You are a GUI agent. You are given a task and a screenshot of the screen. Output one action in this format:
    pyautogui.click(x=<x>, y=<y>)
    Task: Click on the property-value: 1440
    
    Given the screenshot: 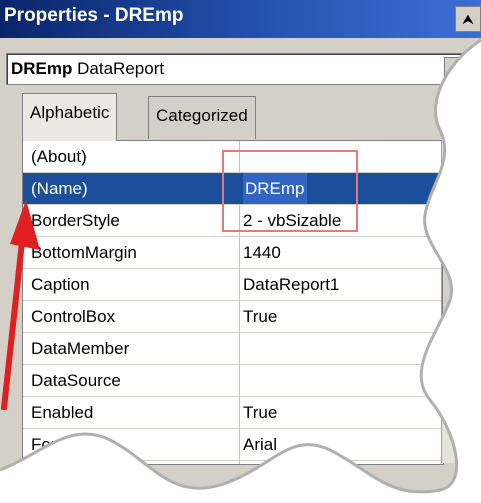 What is the action you would take?
    pyautogui.click(x=343, y=252)
    